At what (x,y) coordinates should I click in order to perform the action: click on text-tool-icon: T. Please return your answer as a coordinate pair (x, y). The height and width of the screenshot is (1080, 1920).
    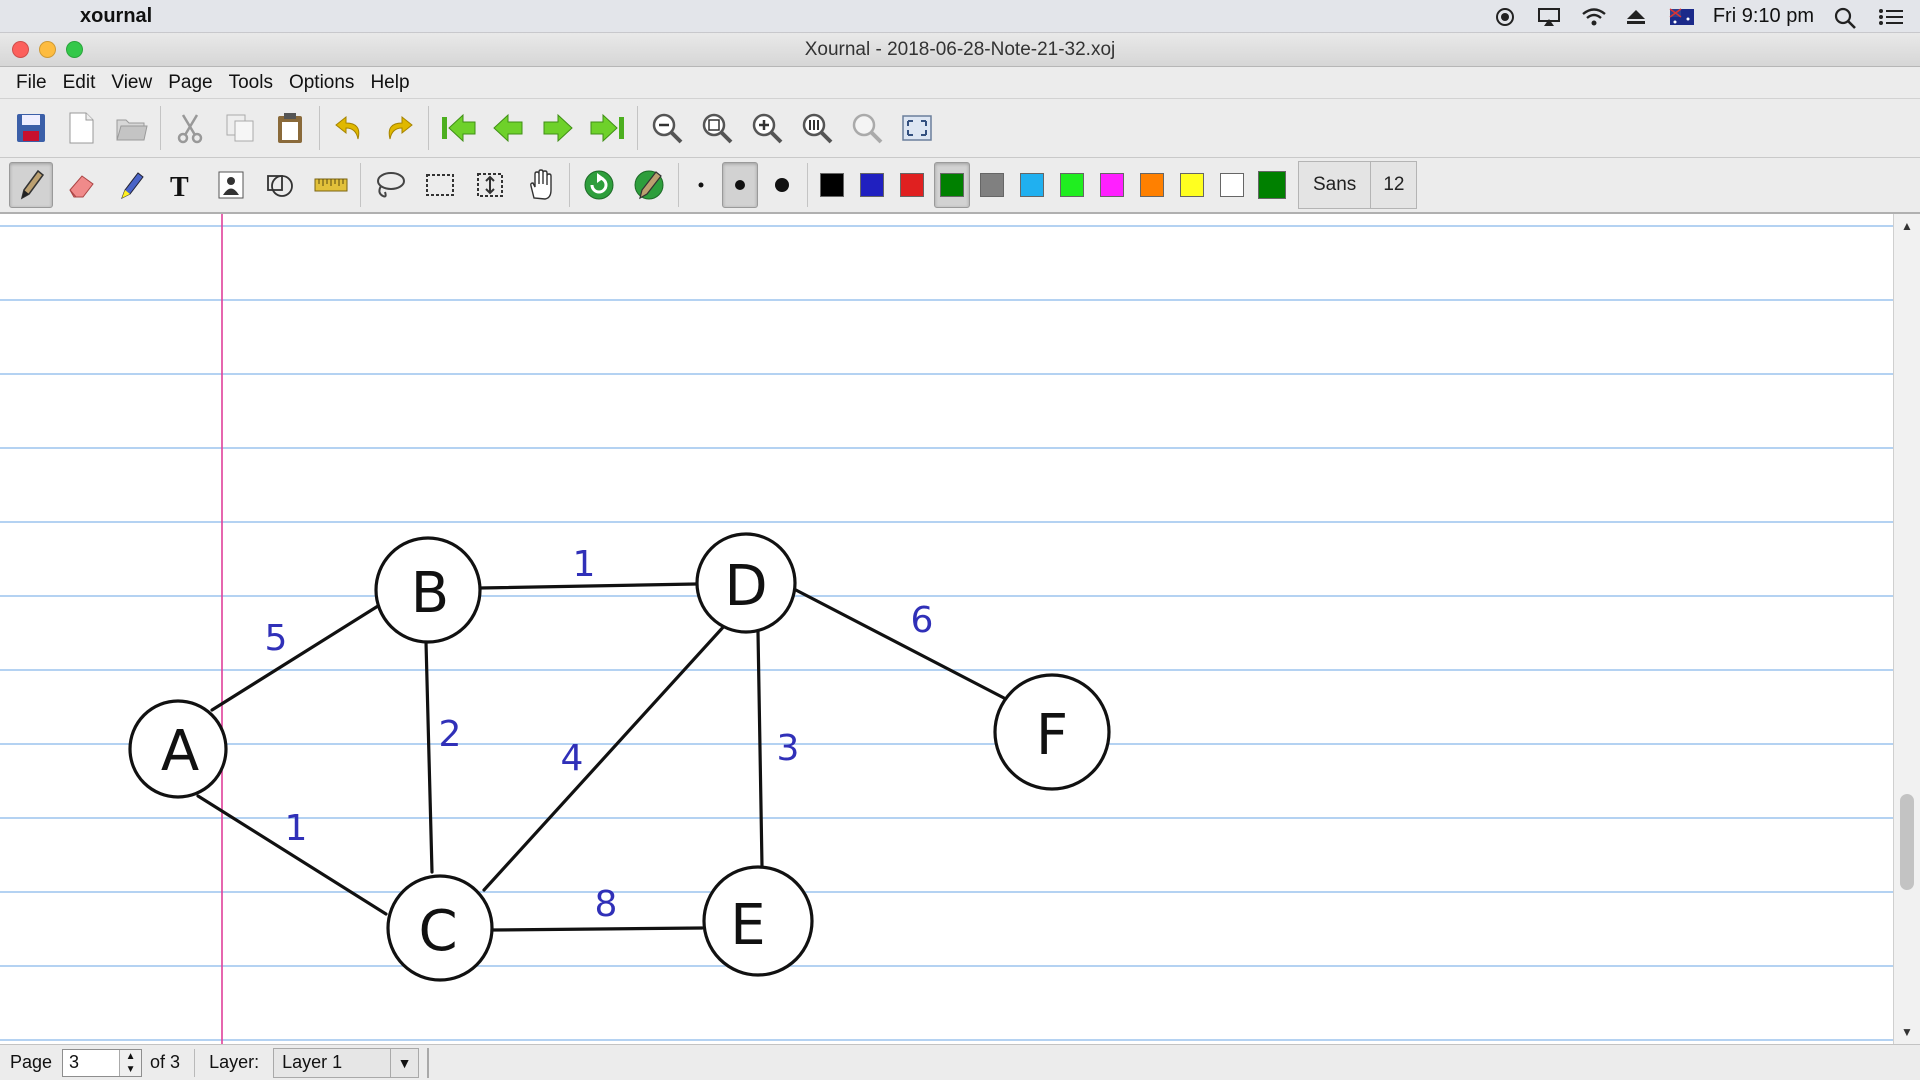
    Looking at the image, I should click on (181, 185).